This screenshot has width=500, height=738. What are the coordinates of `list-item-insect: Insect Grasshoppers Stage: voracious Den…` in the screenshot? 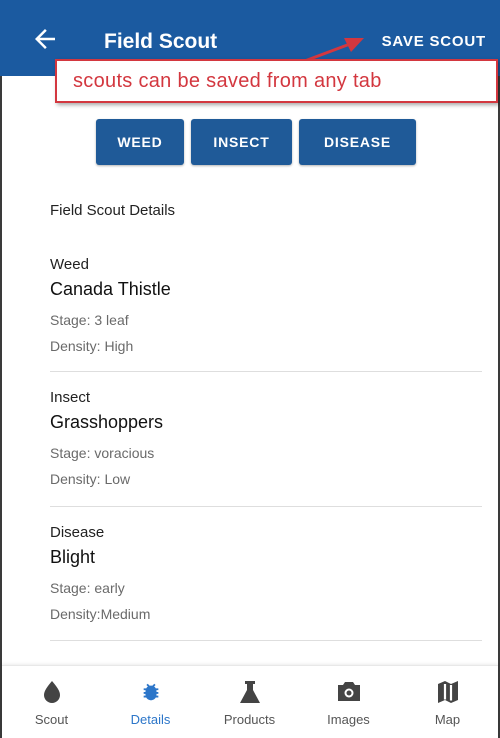 It's located at (266, 439).